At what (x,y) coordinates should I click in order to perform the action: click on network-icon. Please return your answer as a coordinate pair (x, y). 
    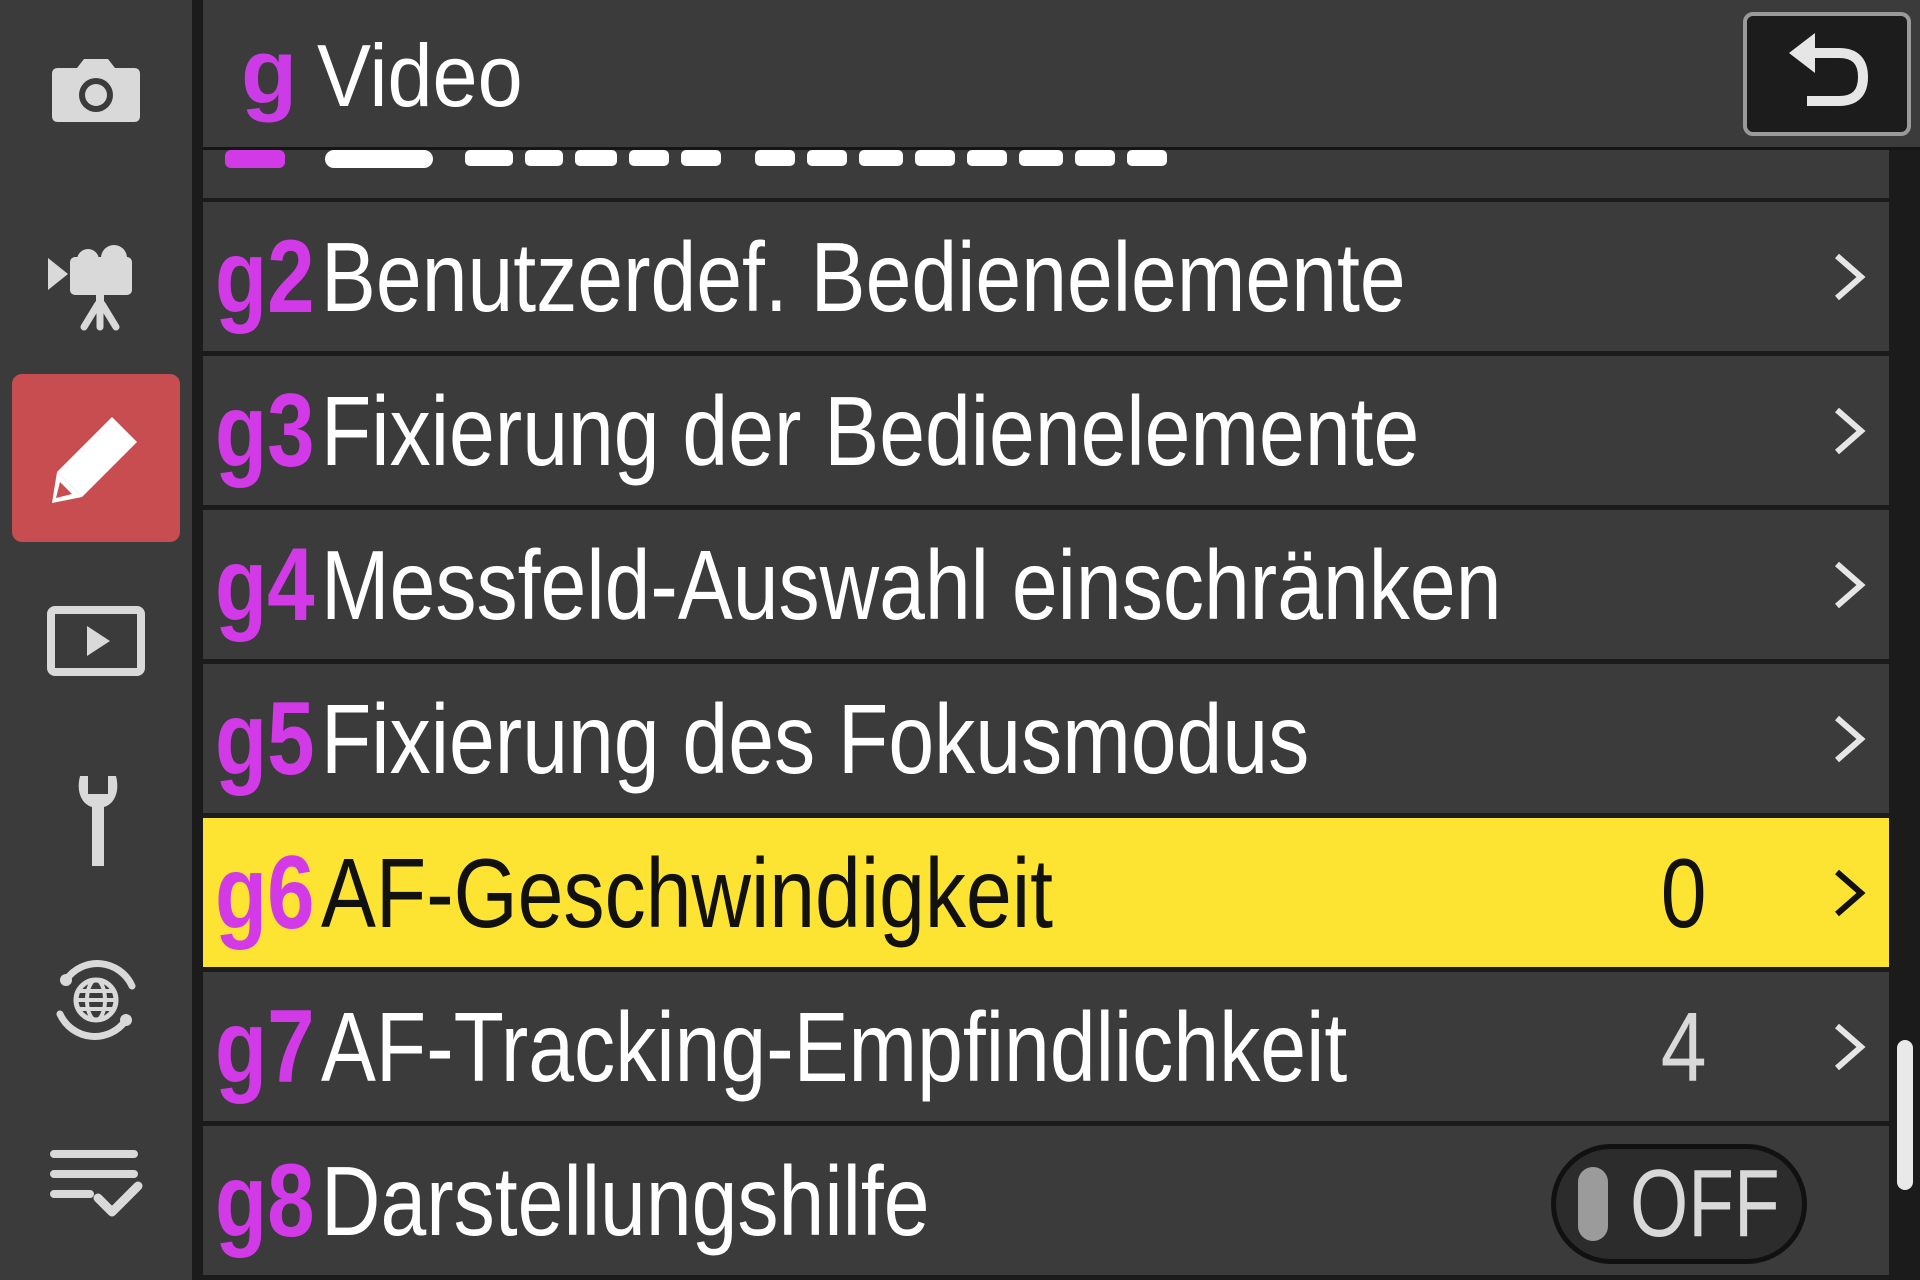
    Looking at the image, I should click on (96, 1000).